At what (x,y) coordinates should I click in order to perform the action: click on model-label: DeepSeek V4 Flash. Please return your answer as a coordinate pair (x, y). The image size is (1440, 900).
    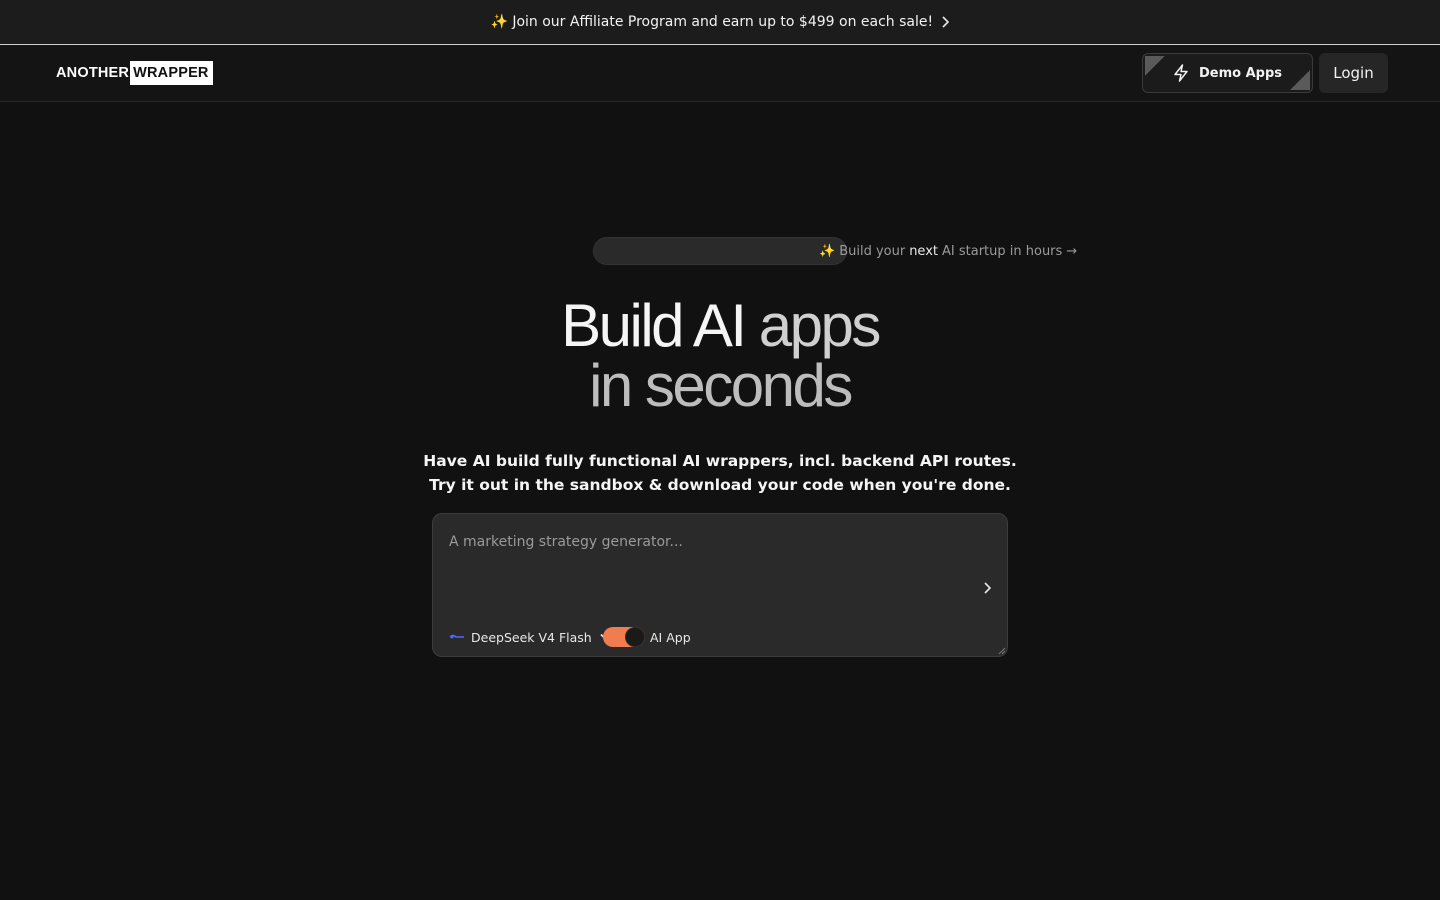
    Looking at the image, I should click on (531, 637).